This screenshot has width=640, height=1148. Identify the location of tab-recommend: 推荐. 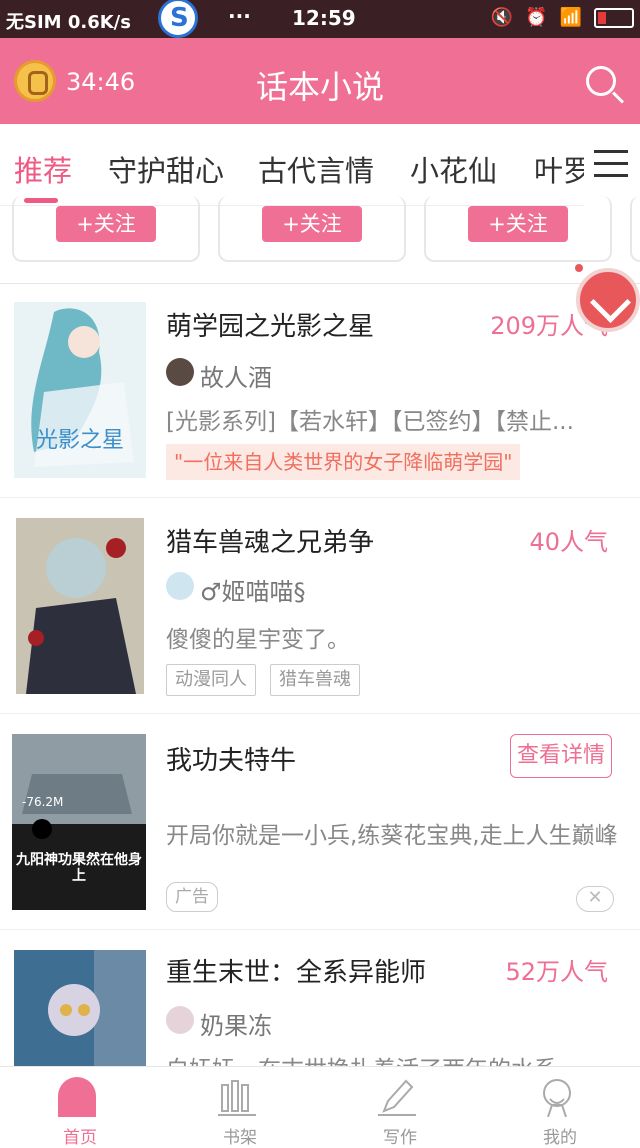
(43, 169).